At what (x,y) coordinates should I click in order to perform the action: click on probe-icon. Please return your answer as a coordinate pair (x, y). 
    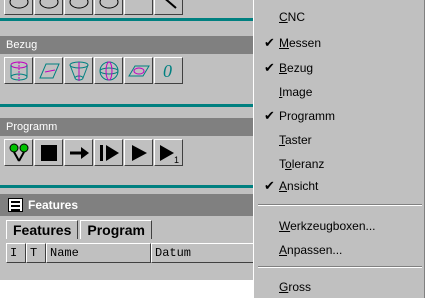
    Looking at the image, I should click on (18, 152).